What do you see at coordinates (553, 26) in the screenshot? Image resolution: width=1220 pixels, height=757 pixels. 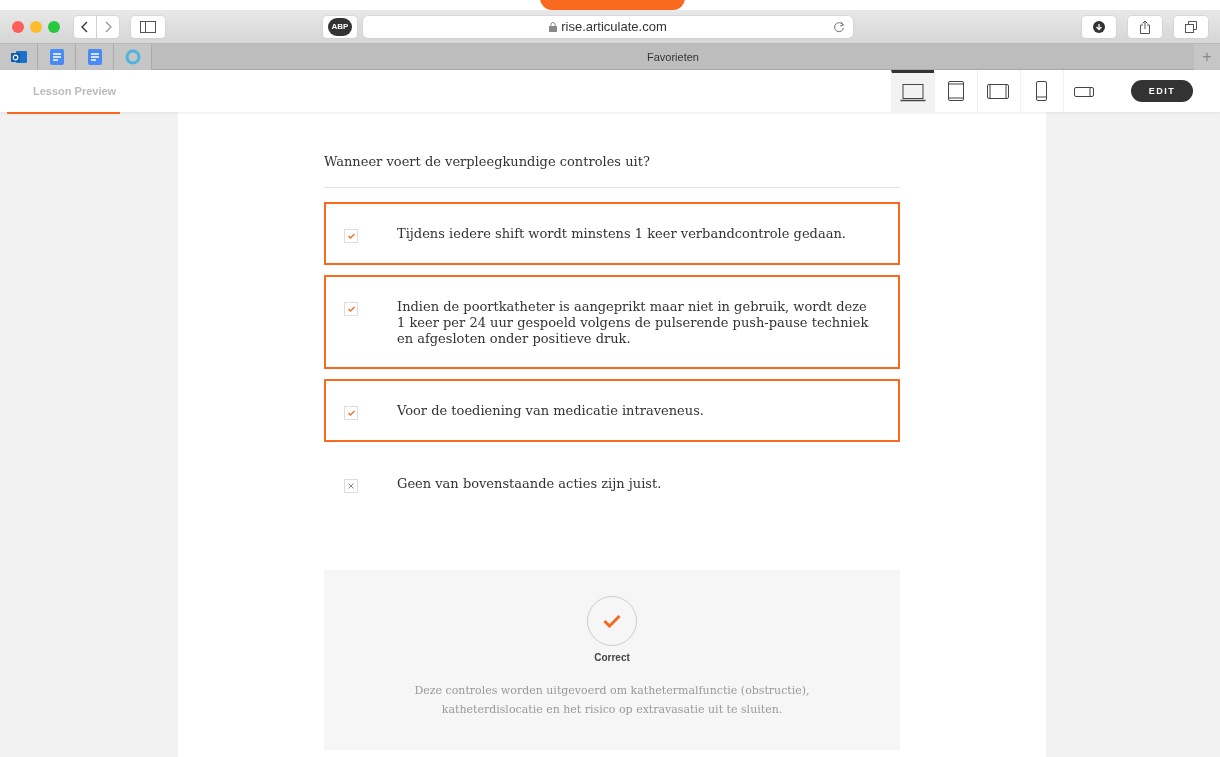 I see `lock-icon` at bounding box center [553, 26].